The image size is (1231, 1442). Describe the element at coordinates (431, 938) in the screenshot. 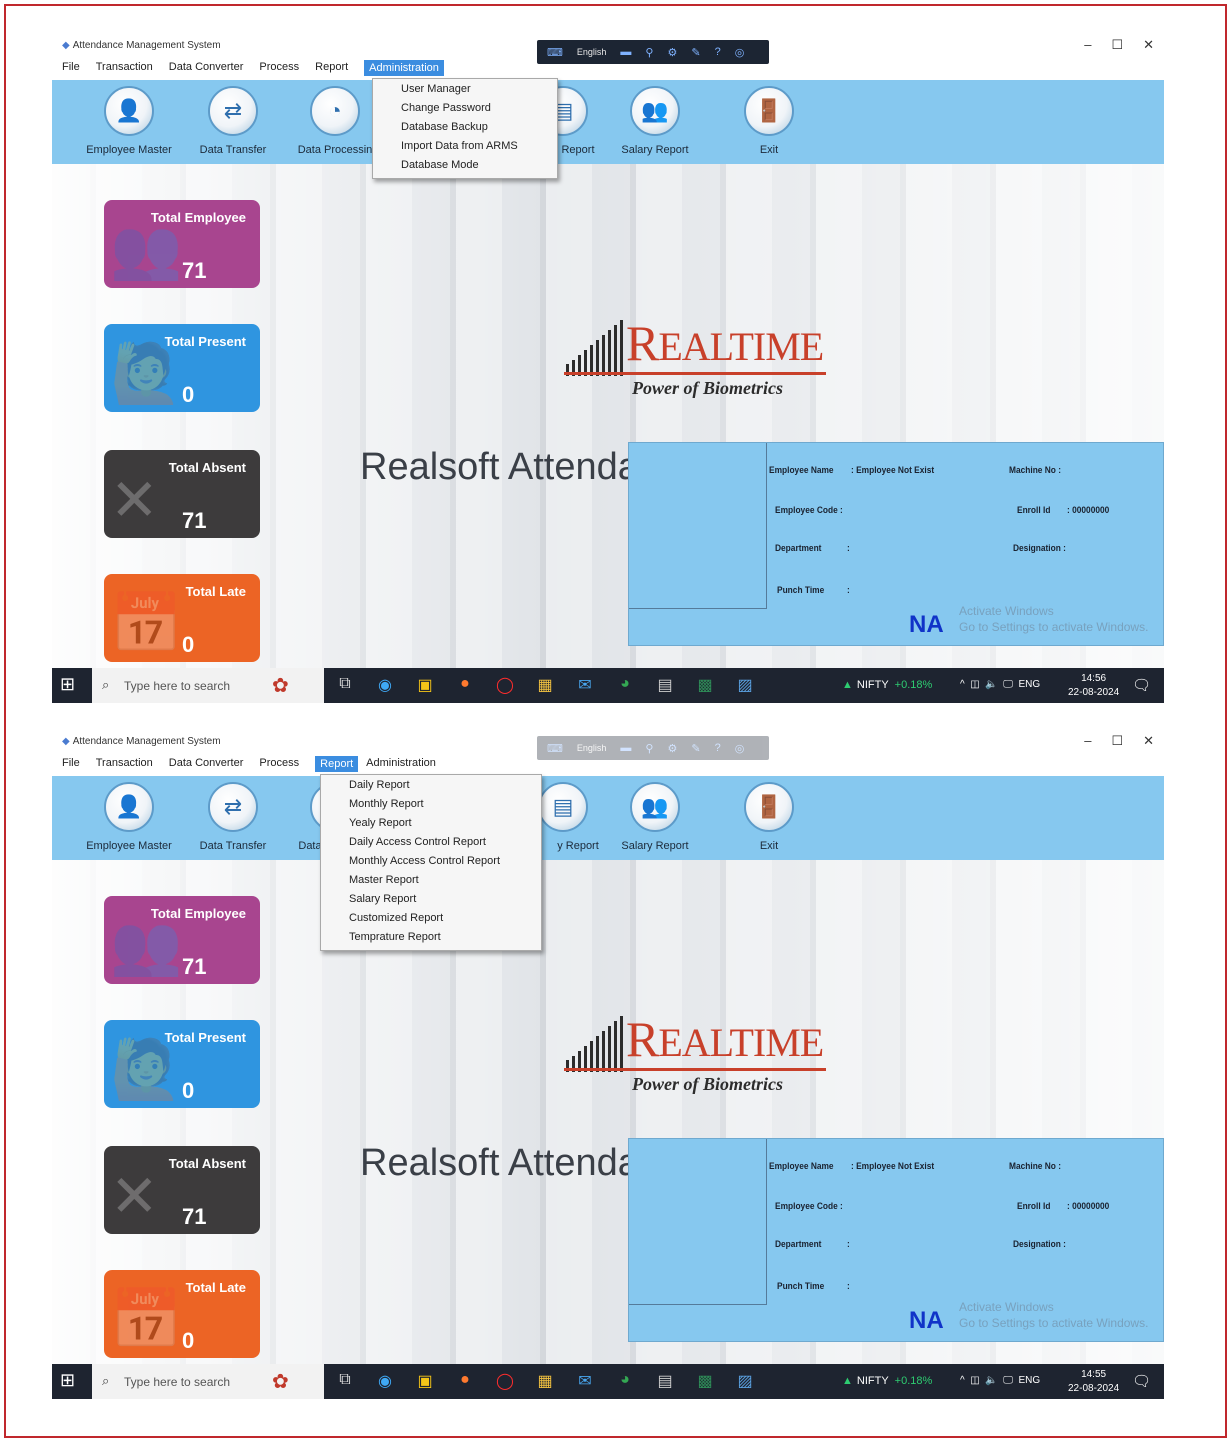

I see `menu-item-temprature-report: Temprature Report` at that location.